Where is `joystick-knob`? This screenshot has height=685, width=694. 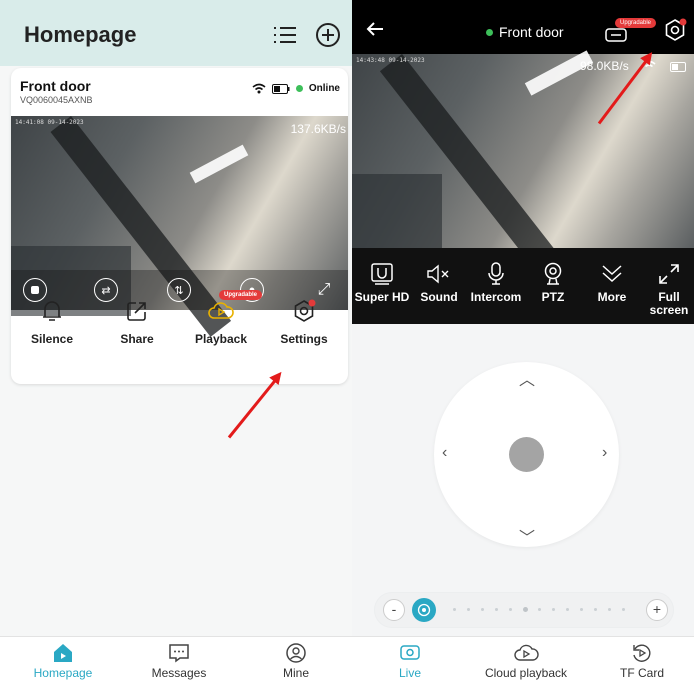 joystick-knob is located at coordinates (526, 454).